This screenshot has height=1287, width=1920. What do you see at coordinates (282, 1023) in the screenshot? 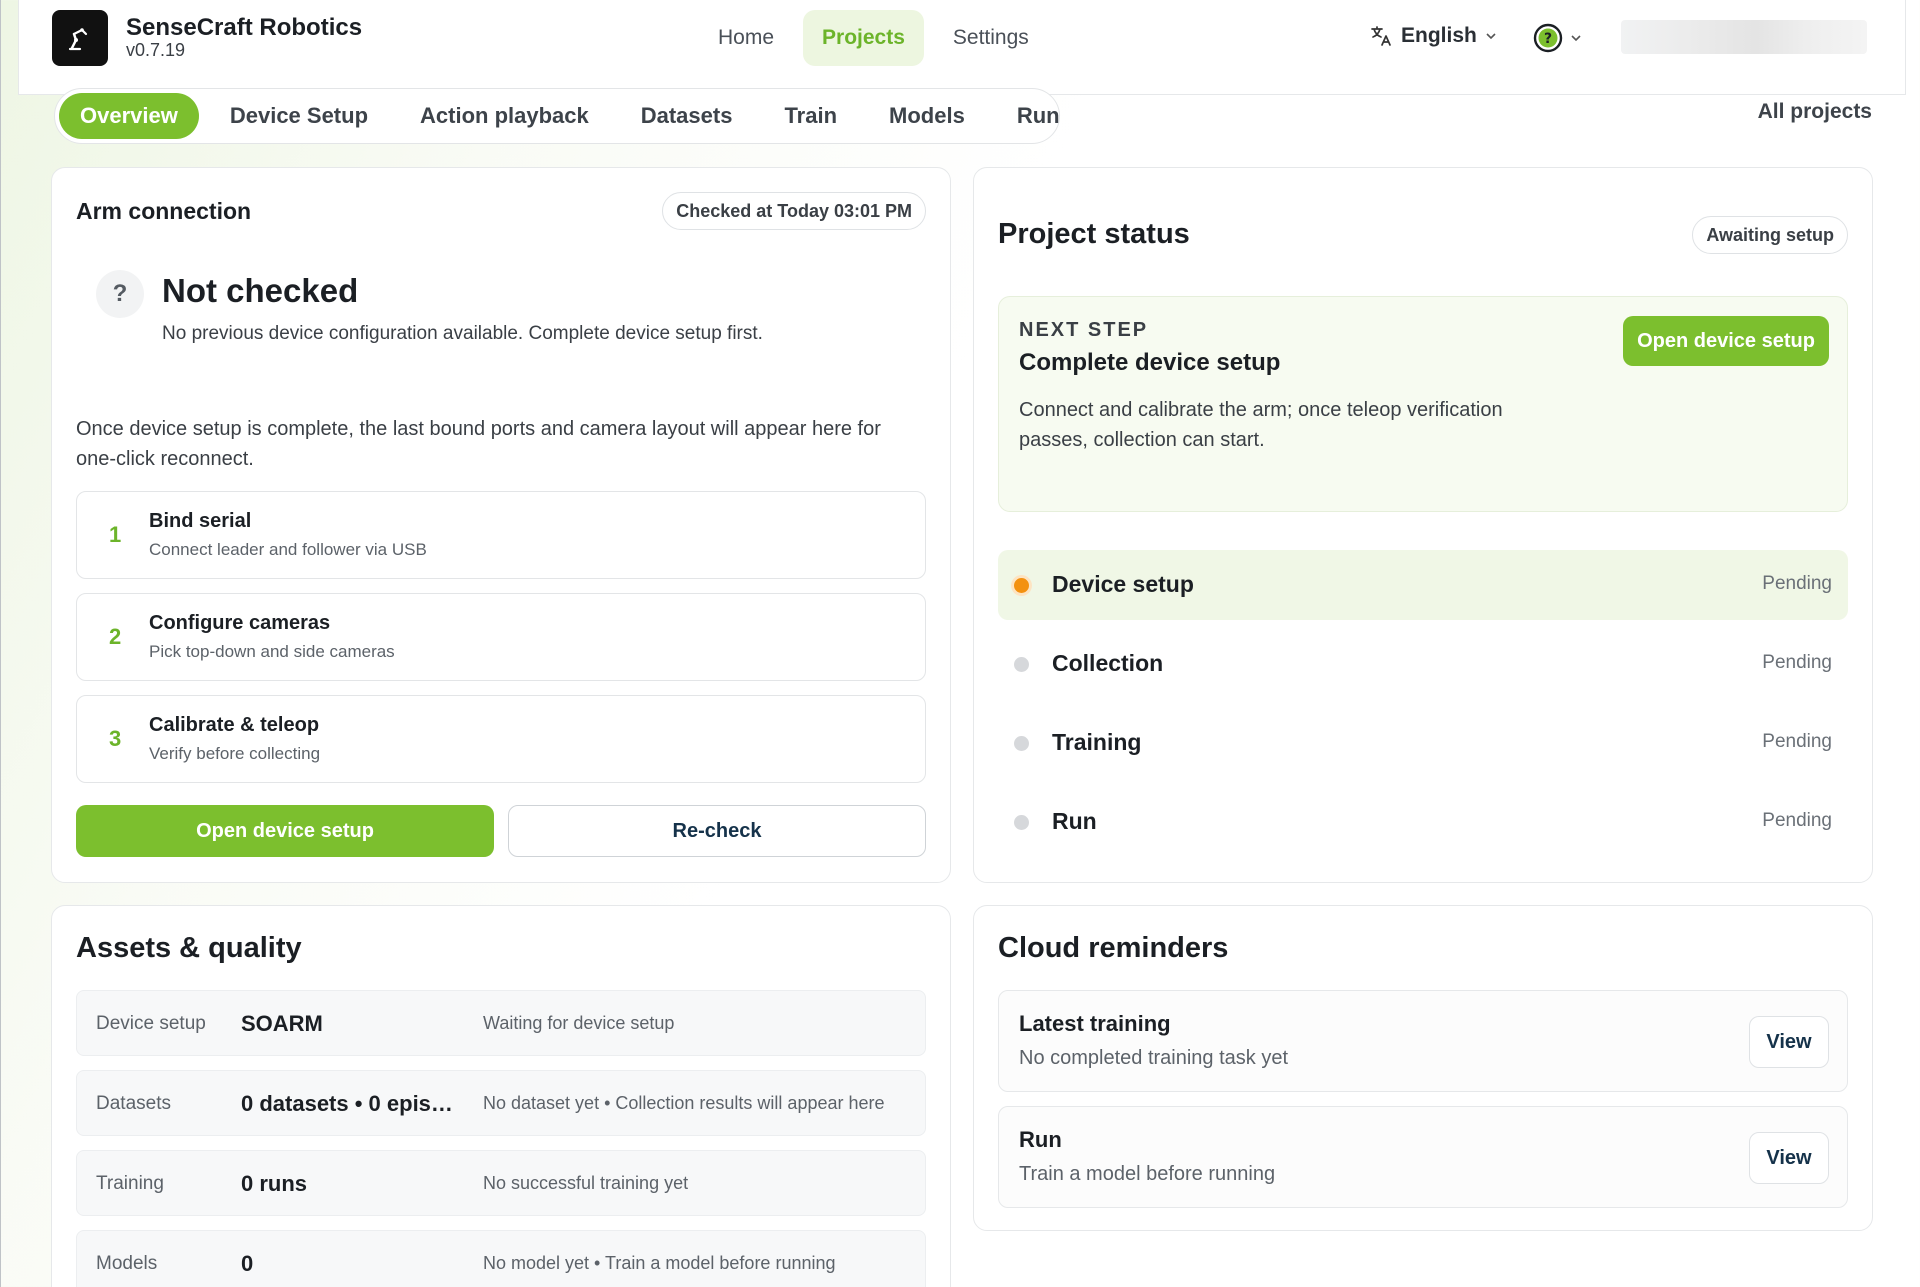
I see `asset-value: SOARM` at bounding box center [282, 1023].